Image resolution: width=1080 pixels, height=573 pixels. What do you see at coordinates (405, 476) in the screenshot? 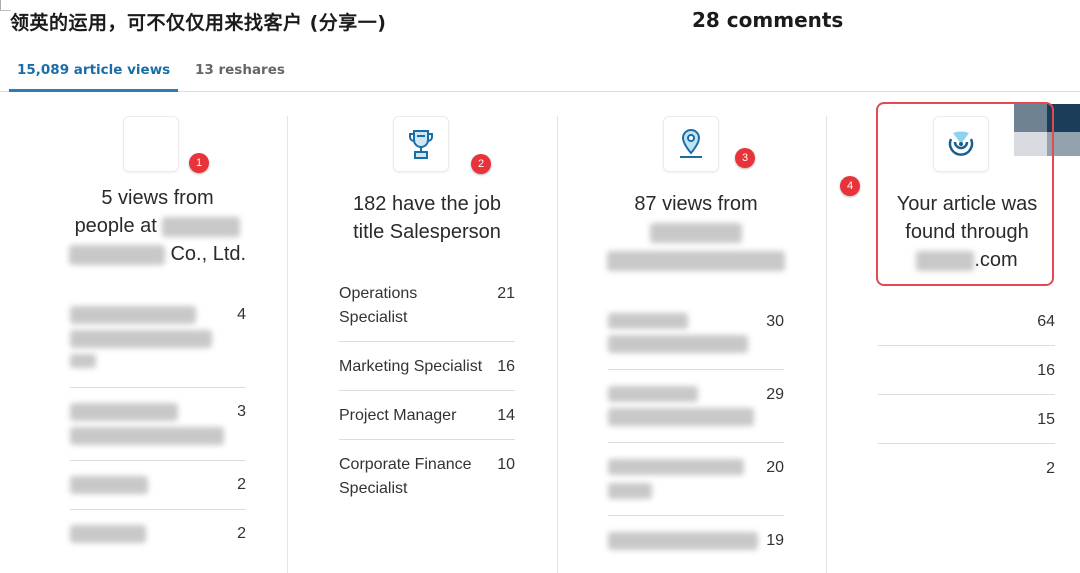
I see `list-item-label: Corporate Finance Specialist` at bounding box center [405, 476].